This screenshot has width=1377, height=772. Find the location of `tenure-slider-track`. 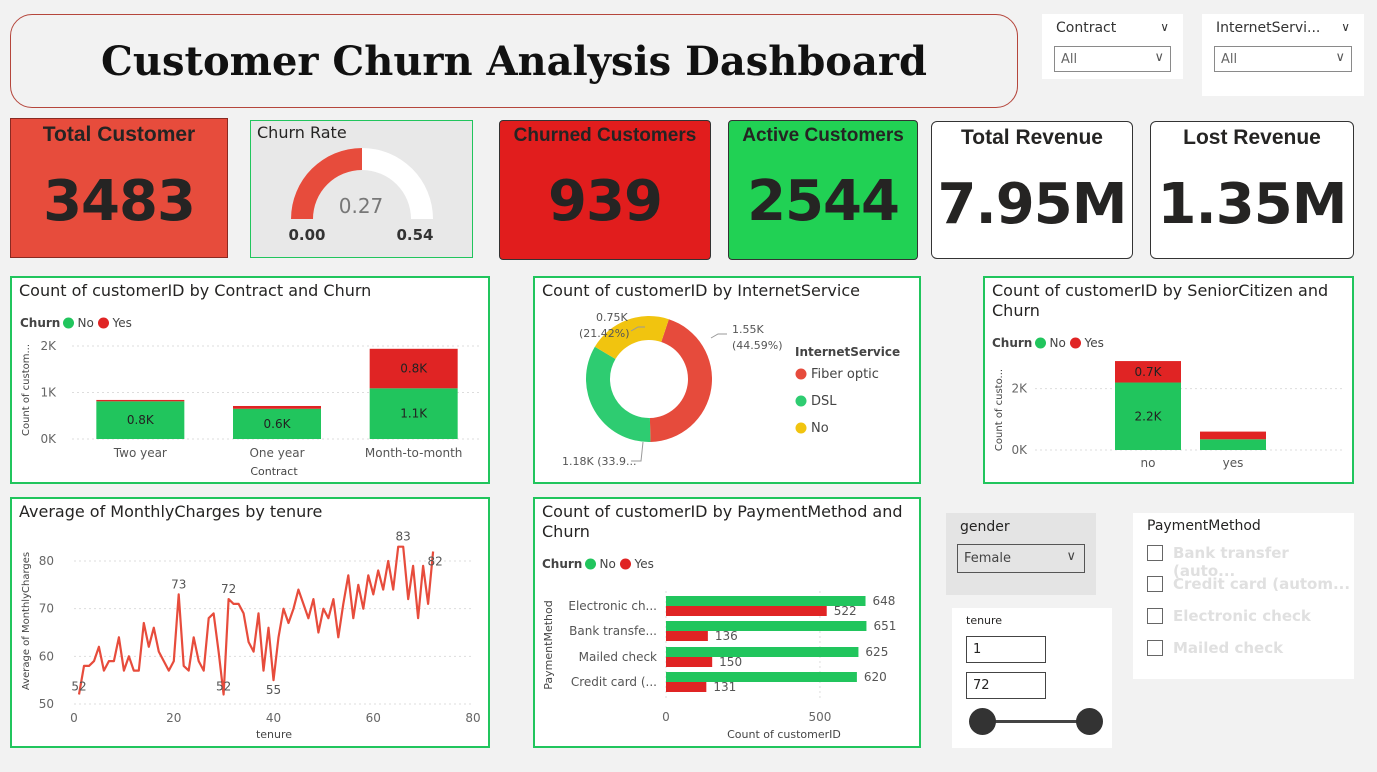

tenure-slider-track is located at coordinates (1036, 721).